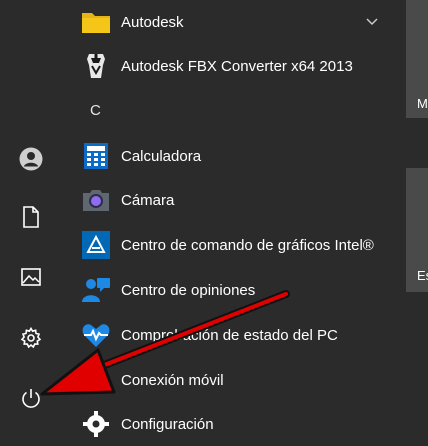 This screenshot has height=446, width=428. What do you see at coordinates (417, 230) in the screenshot?
I see `tile-middle: Es` at bounding box center [417, 230].